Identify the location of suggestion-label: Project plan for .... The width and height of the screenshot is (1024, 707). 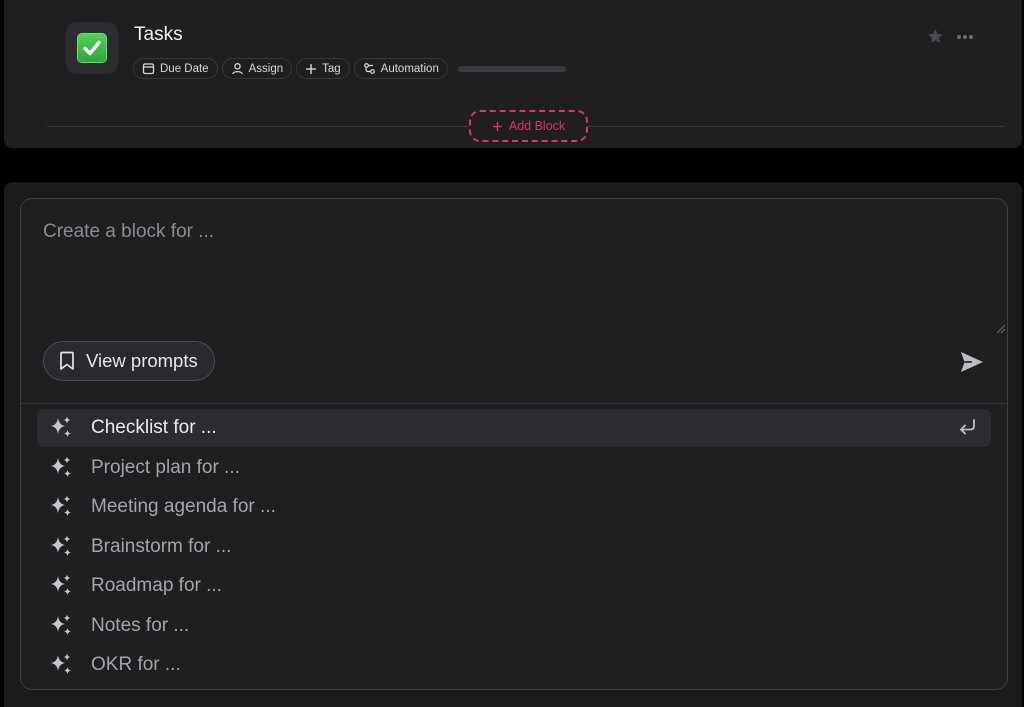
(165, 467).